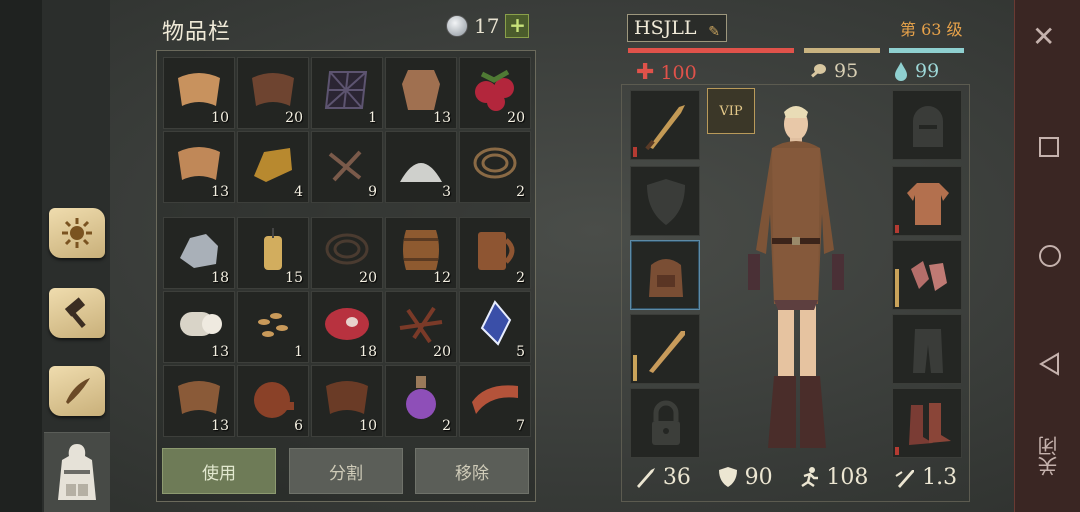 This screenshot has height=512, width=1080. I want to click on sword-attack-icon, so click(645, 478).